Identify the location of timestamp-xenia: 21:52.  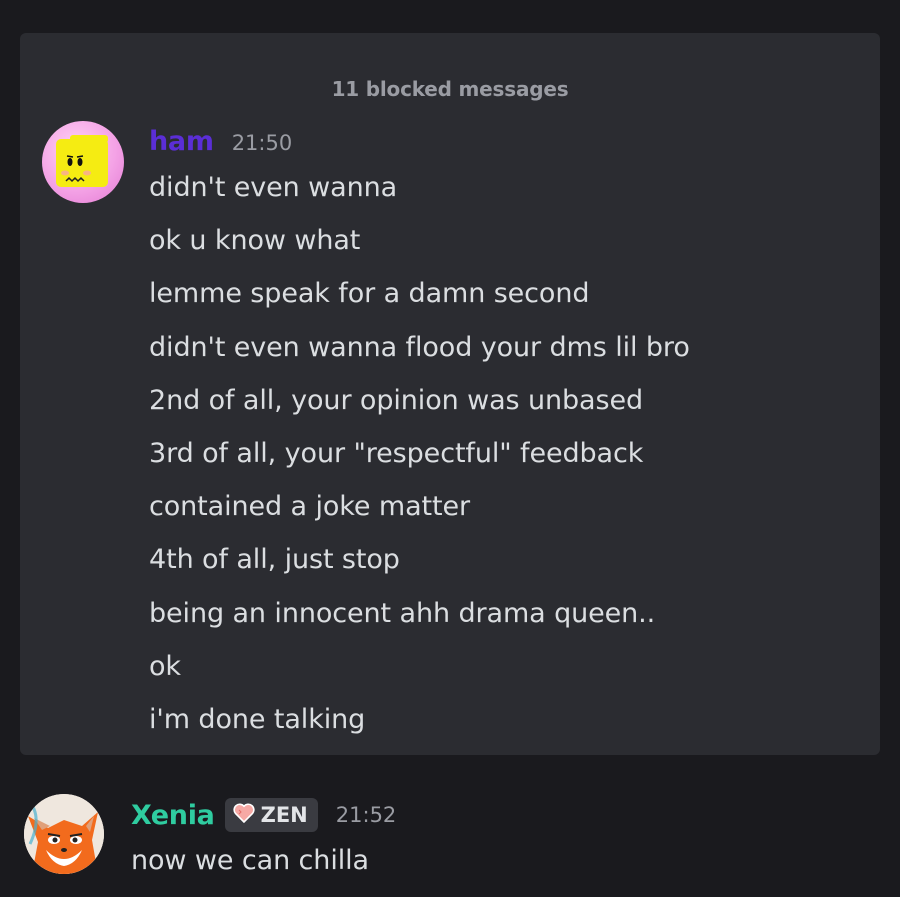
(366, 815).